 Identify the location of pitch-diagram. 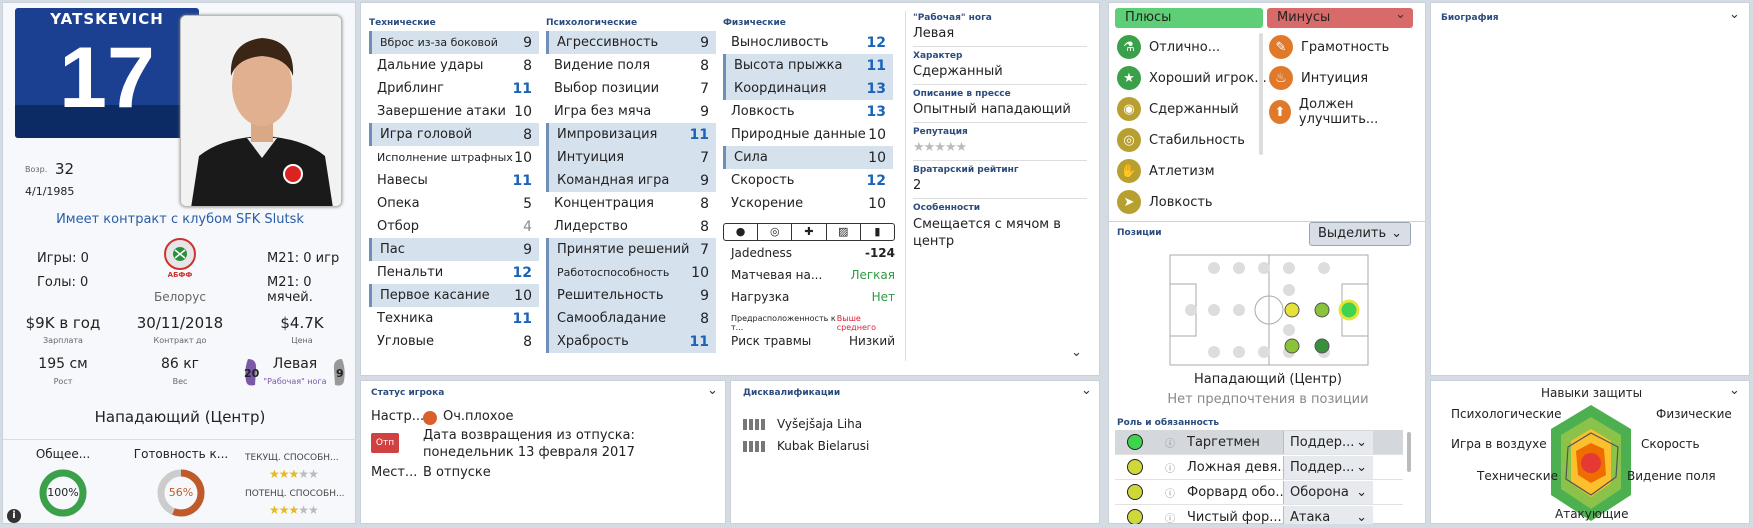
(1269, 310).